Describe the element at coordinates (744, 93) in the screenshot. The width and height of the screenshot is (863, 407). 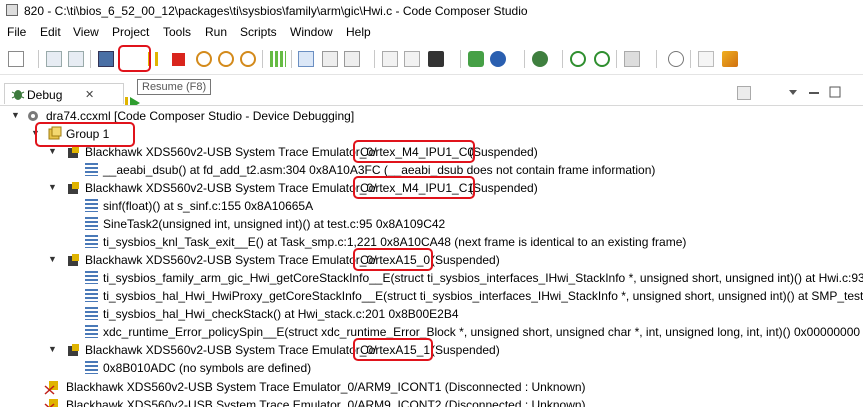
I see `remove-terminated-icon` at that location.